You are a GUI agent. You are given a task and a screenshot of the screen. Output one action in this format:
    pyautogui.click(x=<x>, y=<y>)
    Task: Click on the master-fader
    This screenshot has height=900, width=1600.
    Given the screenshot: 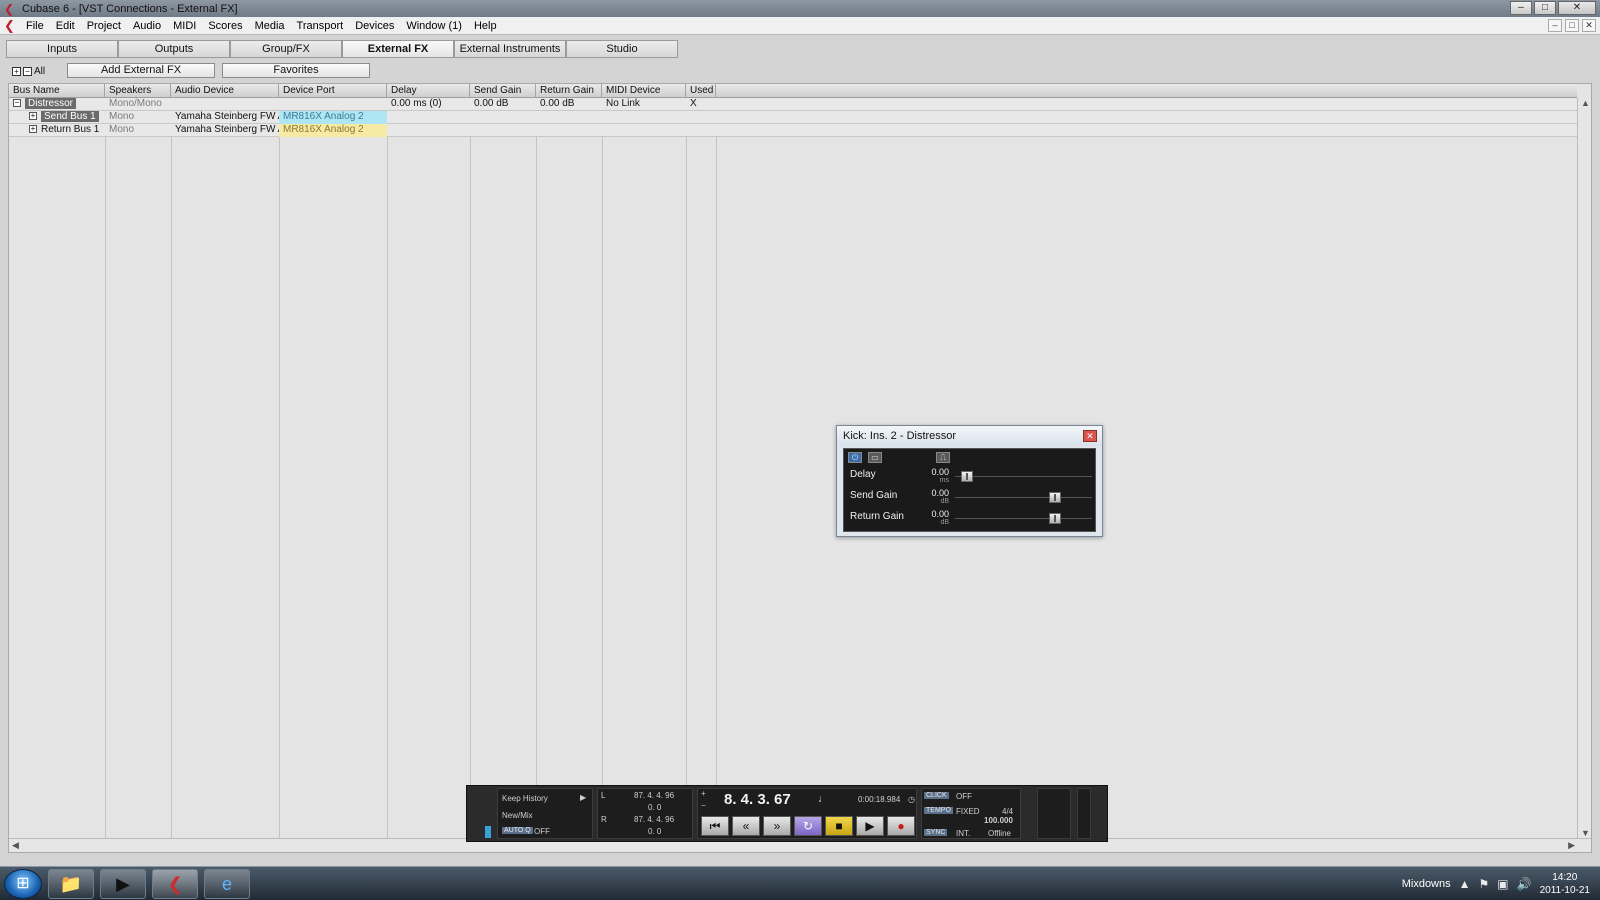 What is the action you would take?
    pyautogui.click(x=1084, y=813)
    